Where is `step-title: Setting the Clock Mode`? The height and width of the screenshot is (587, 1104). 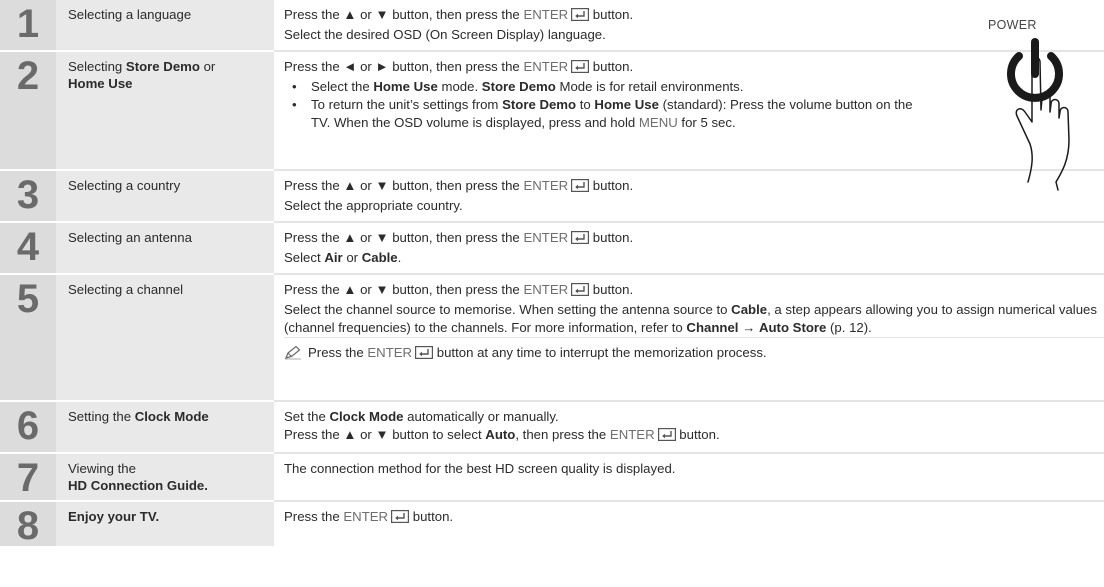
step-title: Setting the Clock Mode is located at coordinates (165, 427).